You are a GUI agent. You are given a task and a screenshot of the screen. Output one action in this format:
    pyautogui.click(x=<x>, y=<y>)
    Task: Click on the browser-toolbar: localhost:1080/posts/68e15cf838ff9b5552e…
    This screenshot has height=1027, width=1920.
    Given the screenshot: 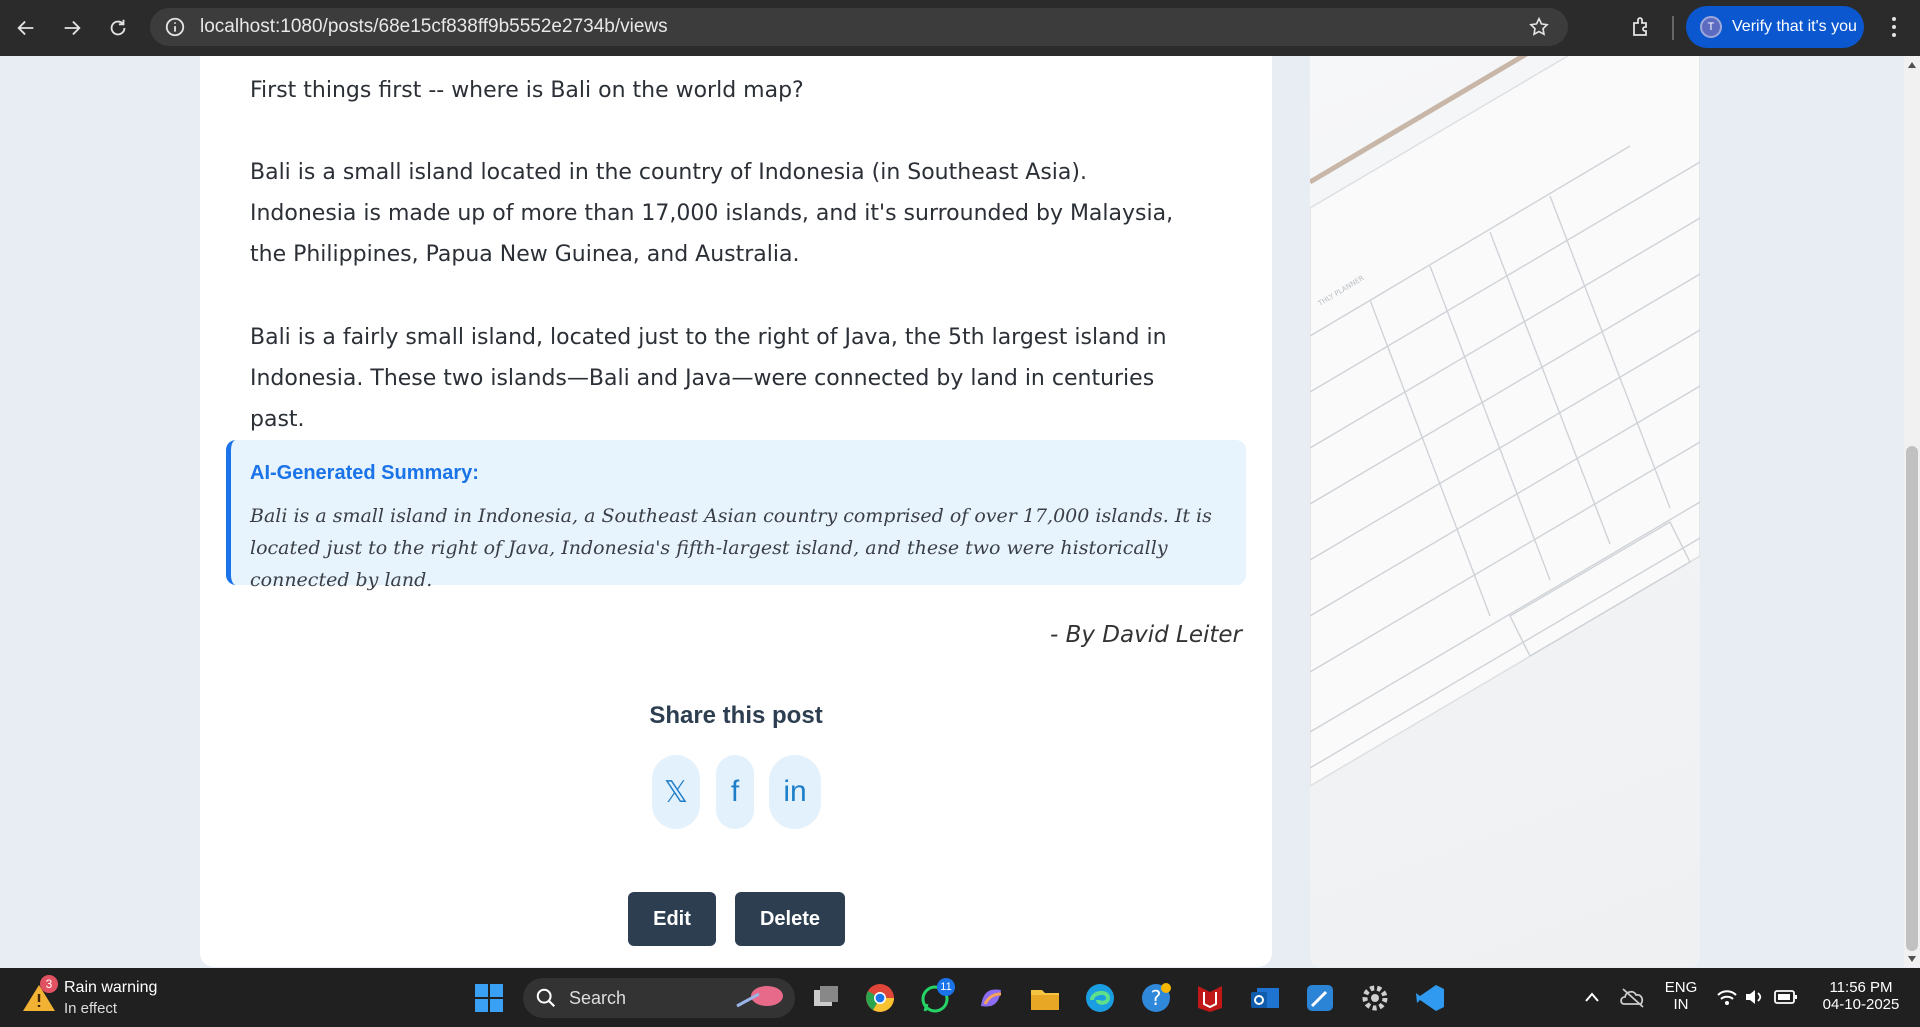 What is the action you would take?
    pyautogui.click(x=960, y=28)
    